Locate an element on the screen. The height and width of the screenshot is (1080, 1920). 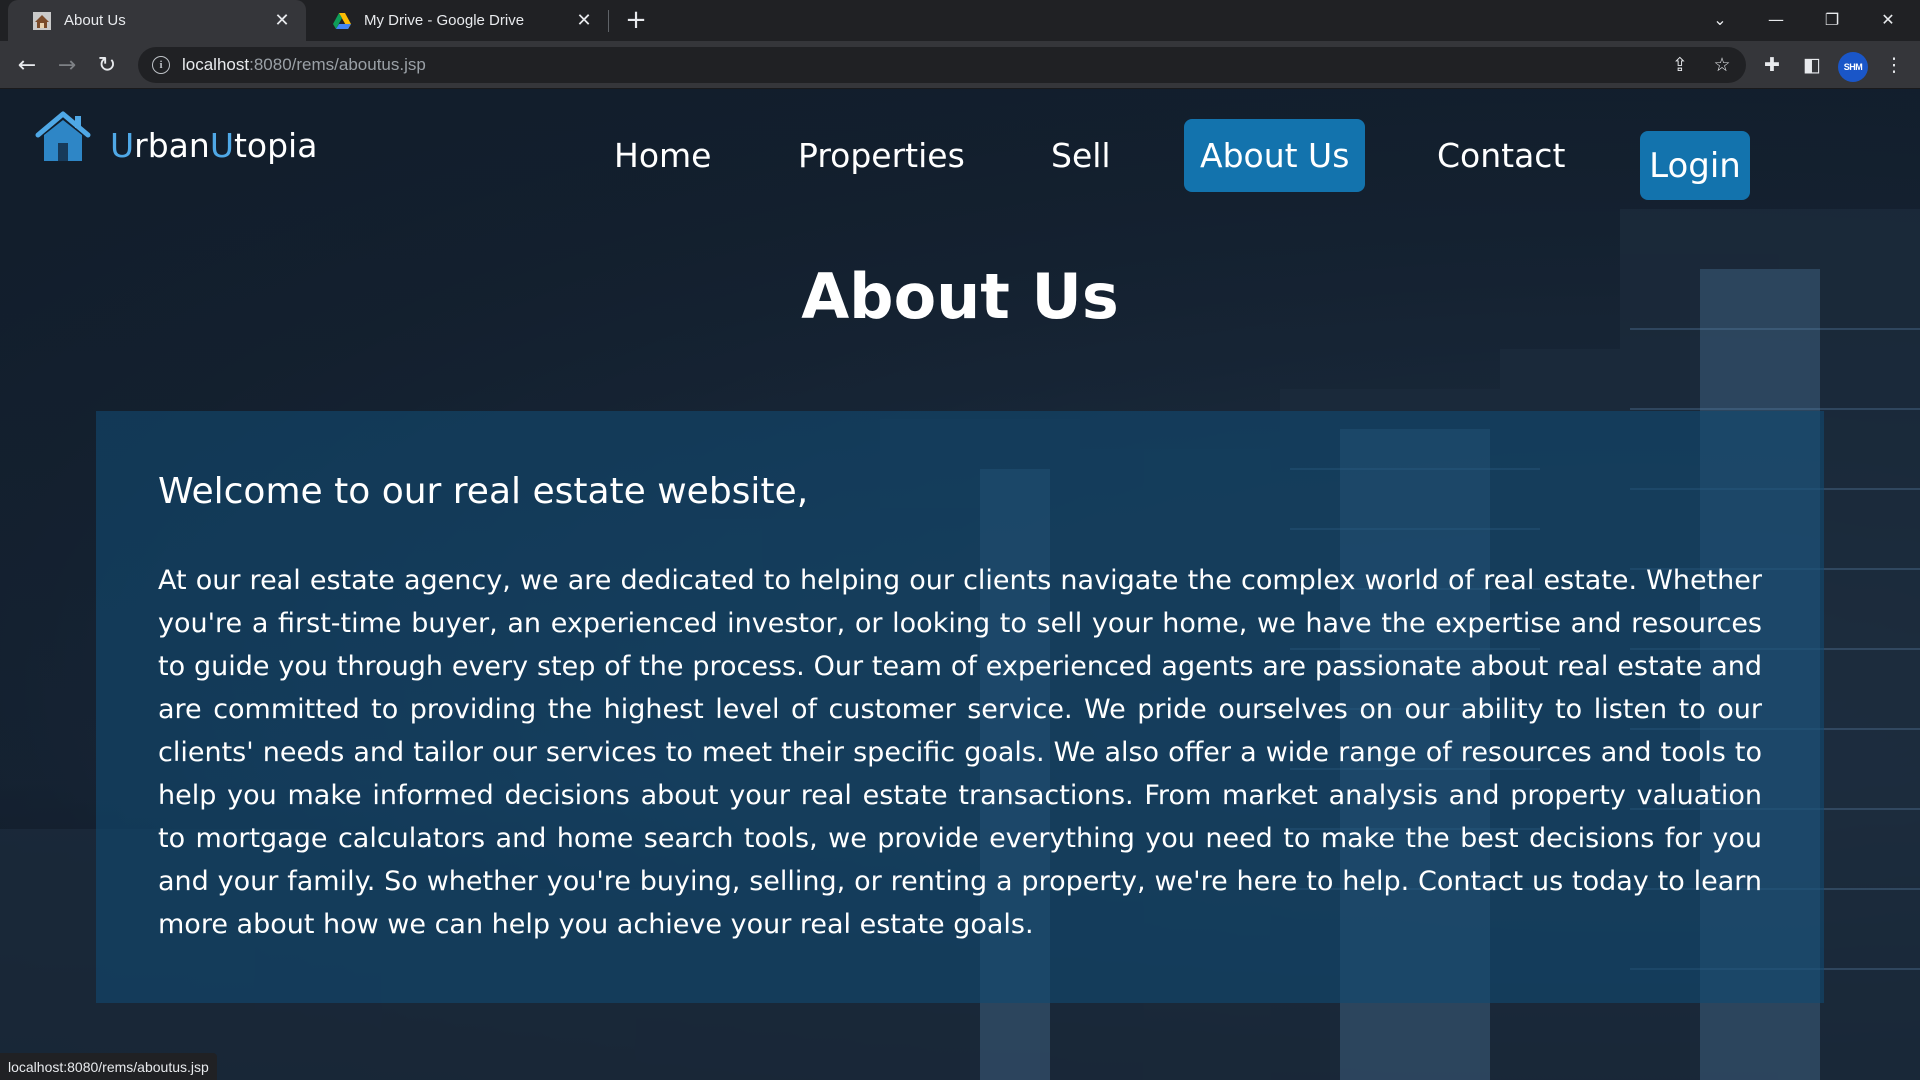
forward-arrow-icon: → is located at coordinates (67, 65).